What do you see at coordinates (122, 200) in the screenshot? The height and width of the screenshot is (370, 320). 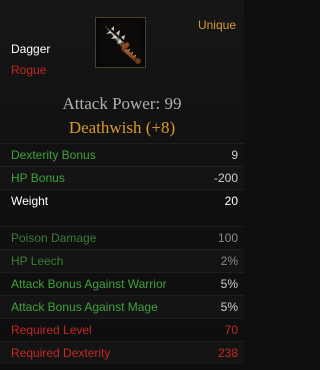 I see `stat-row-weight: Weight 20` at bounding box center [122, 200].